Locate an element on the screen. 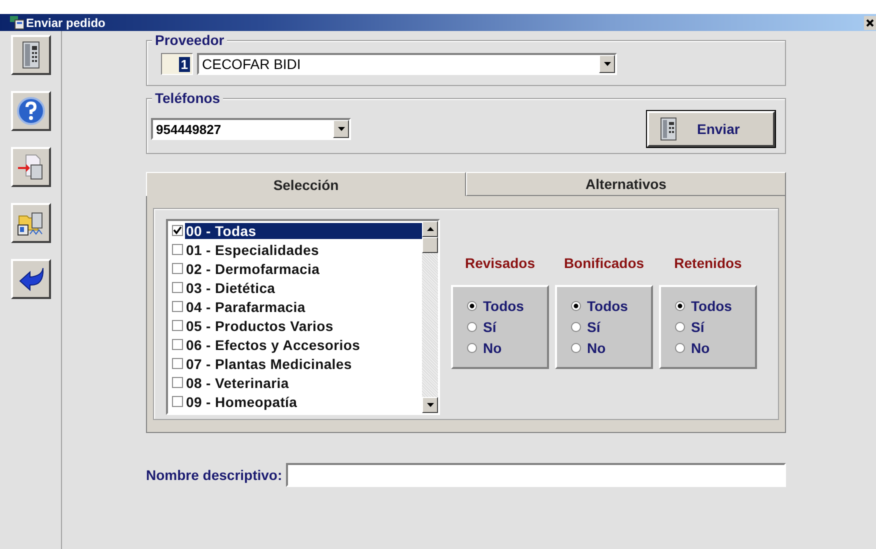  field-label: Nombre descriptivo: is located at coordinates (214, 475).